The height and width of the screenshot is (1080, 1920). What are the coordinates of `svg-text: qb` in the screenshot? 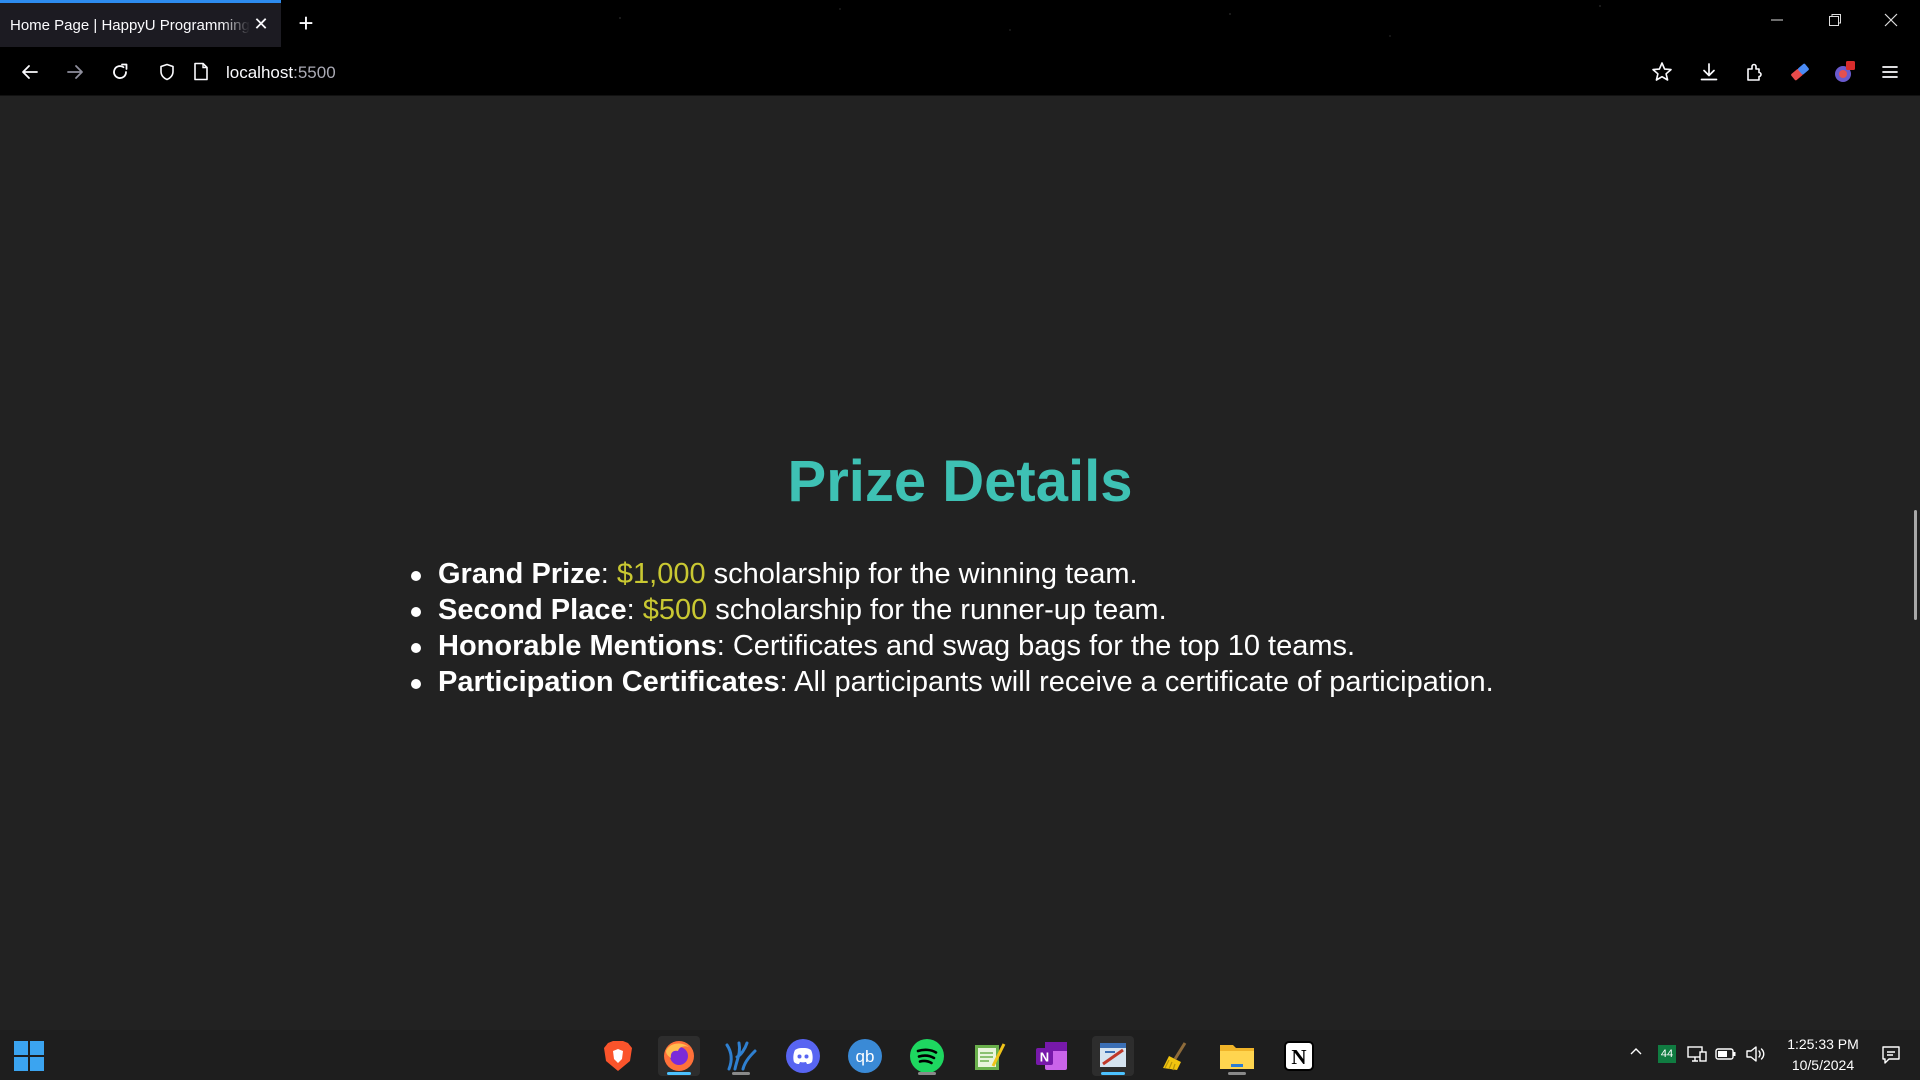 It's located at (865, 1056).